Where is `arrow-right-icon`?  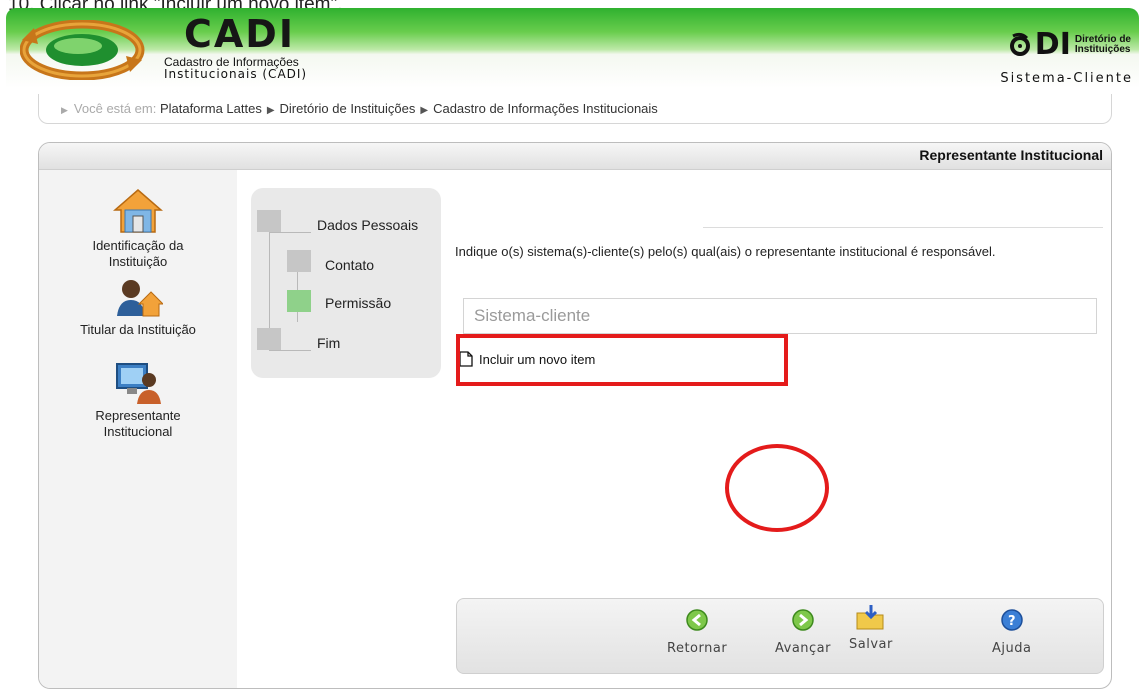
arrow-right-icon is located at coordinates (803, 620).